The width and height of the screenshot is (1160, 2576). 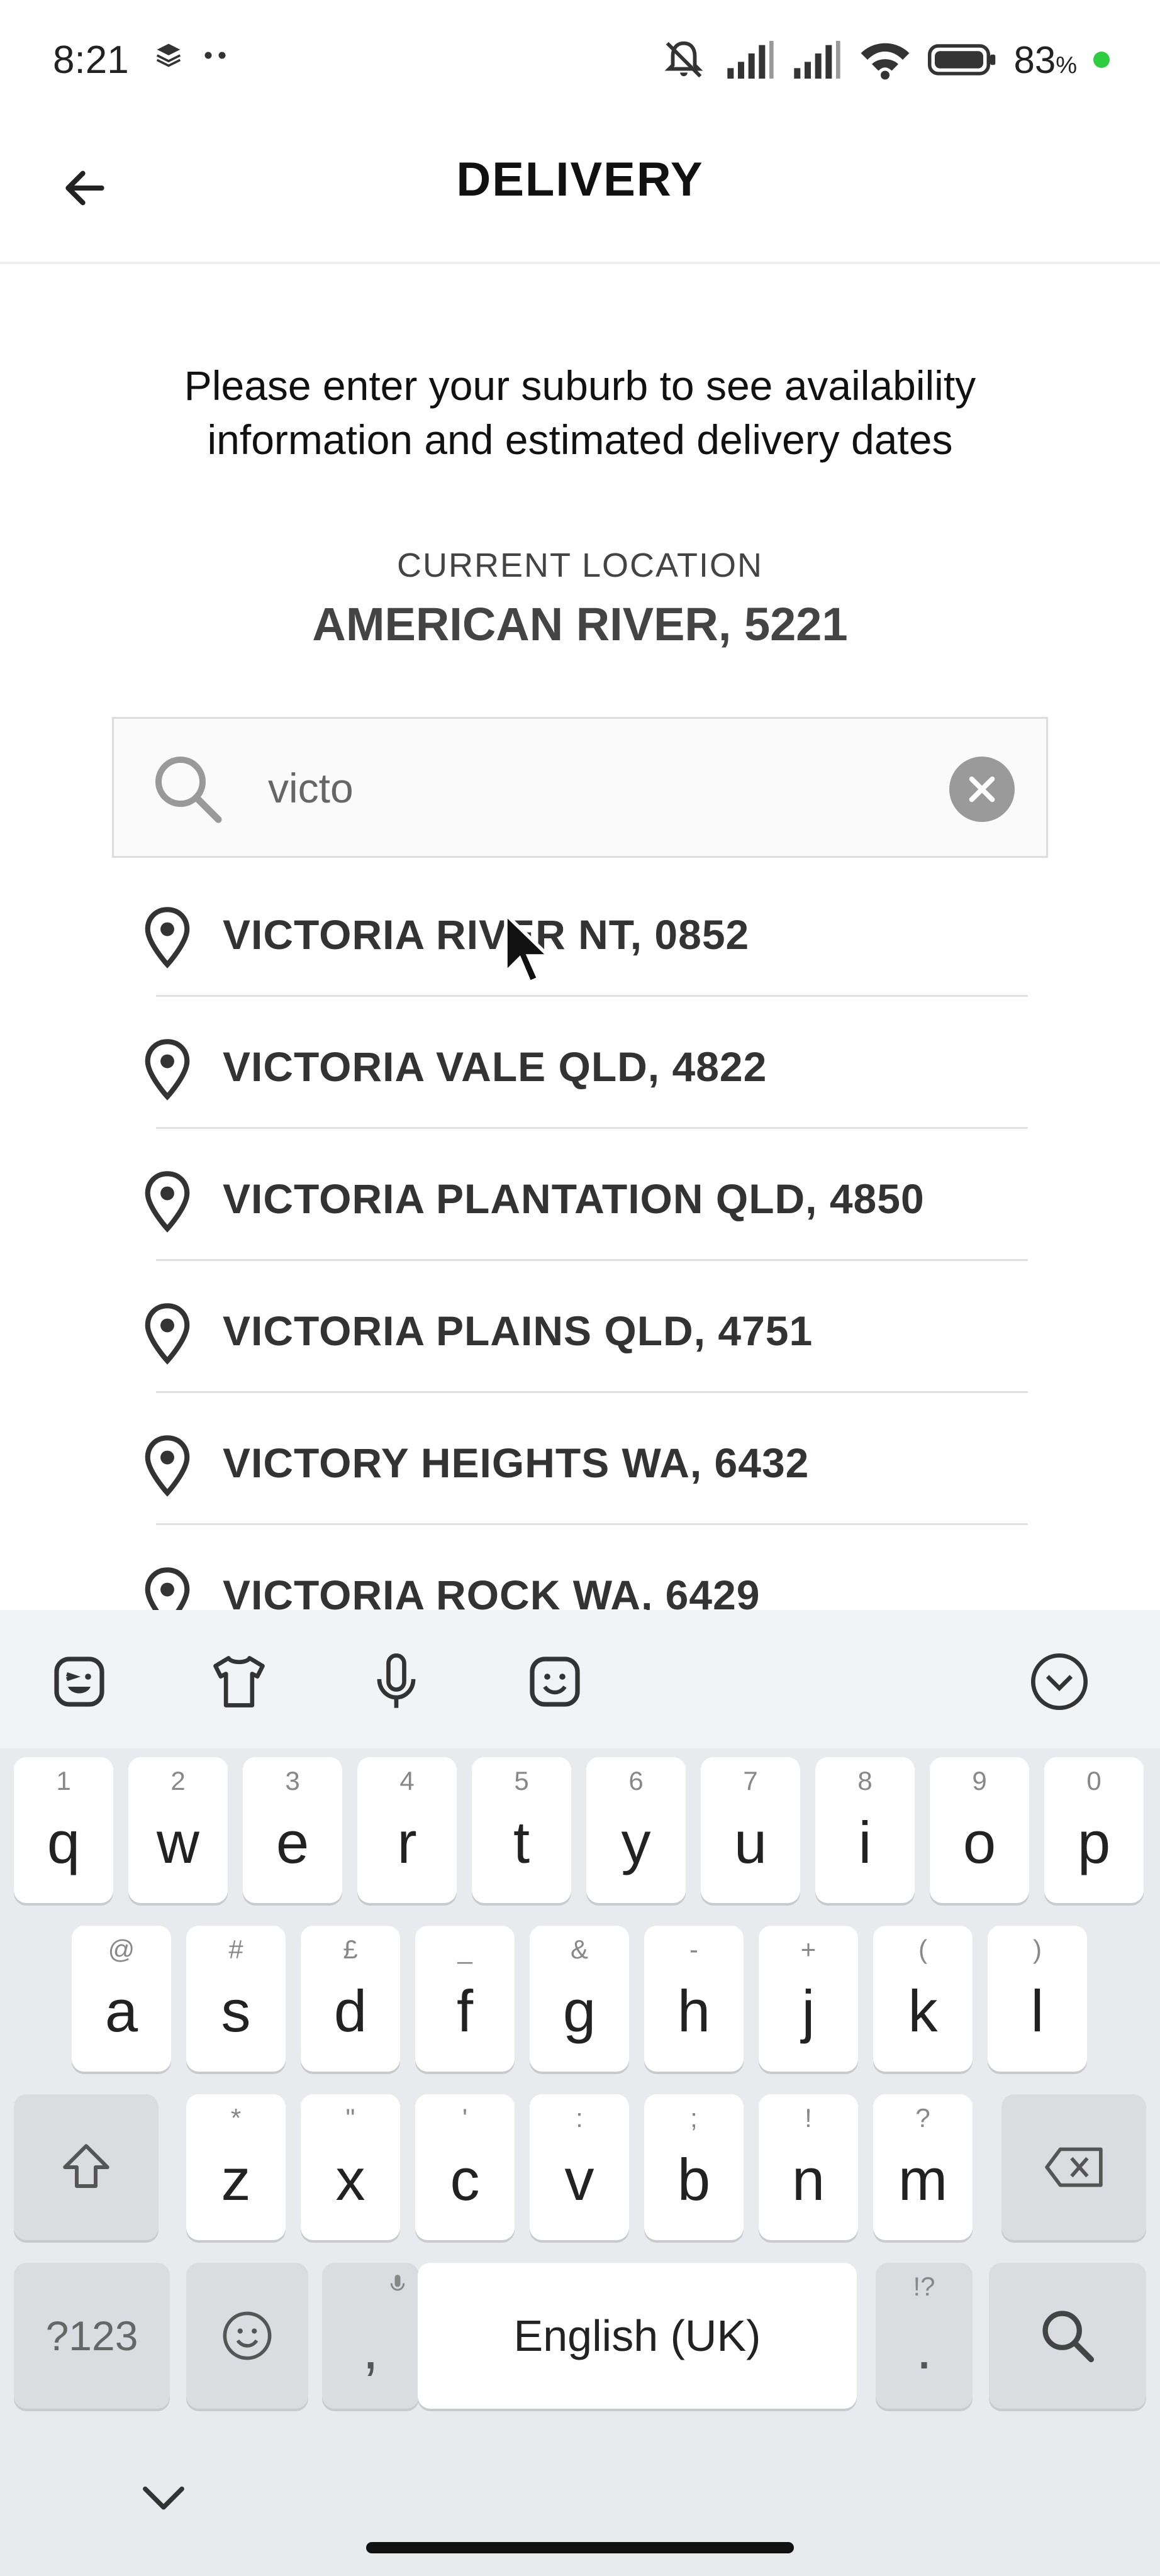 What do you see at coordinates (580, 63) in the screenshot?
I see `status-bar: 8:21 83%` at bounding box center [580, 63].